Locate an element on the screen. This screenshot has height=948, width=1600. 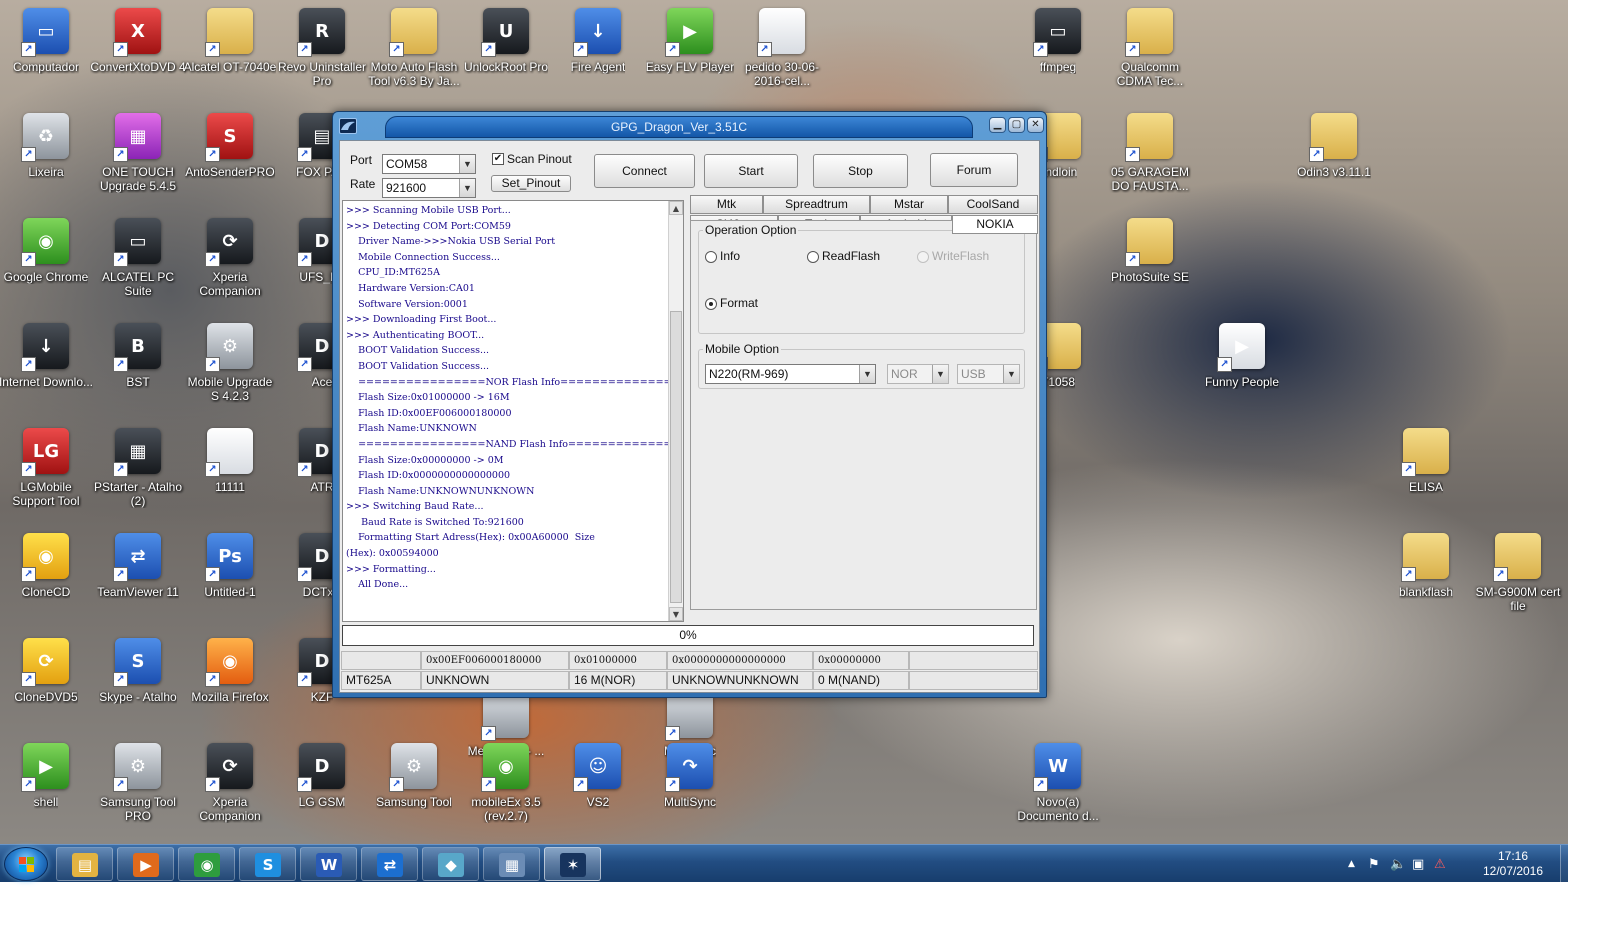
desktop-icon: ▭ Computador is located at coordinates (47, 41).